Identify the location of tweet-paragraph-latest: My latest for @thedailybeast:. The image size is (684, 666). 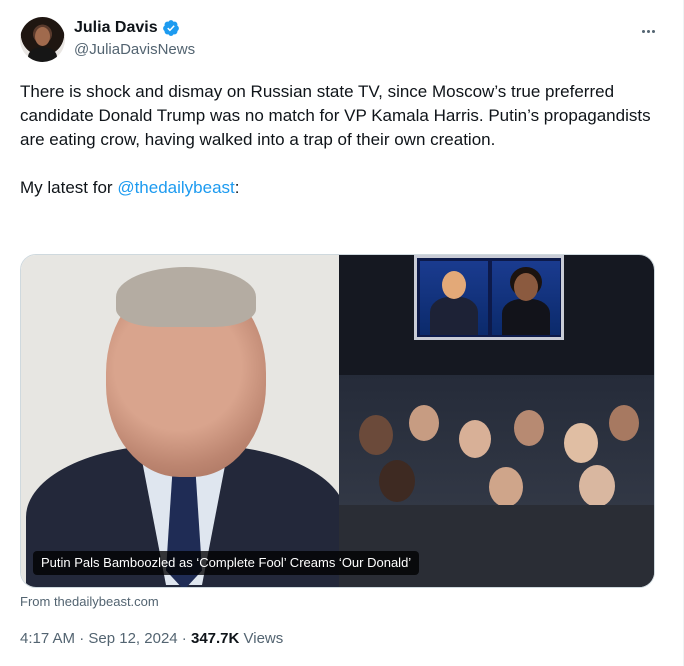
(342, 188).